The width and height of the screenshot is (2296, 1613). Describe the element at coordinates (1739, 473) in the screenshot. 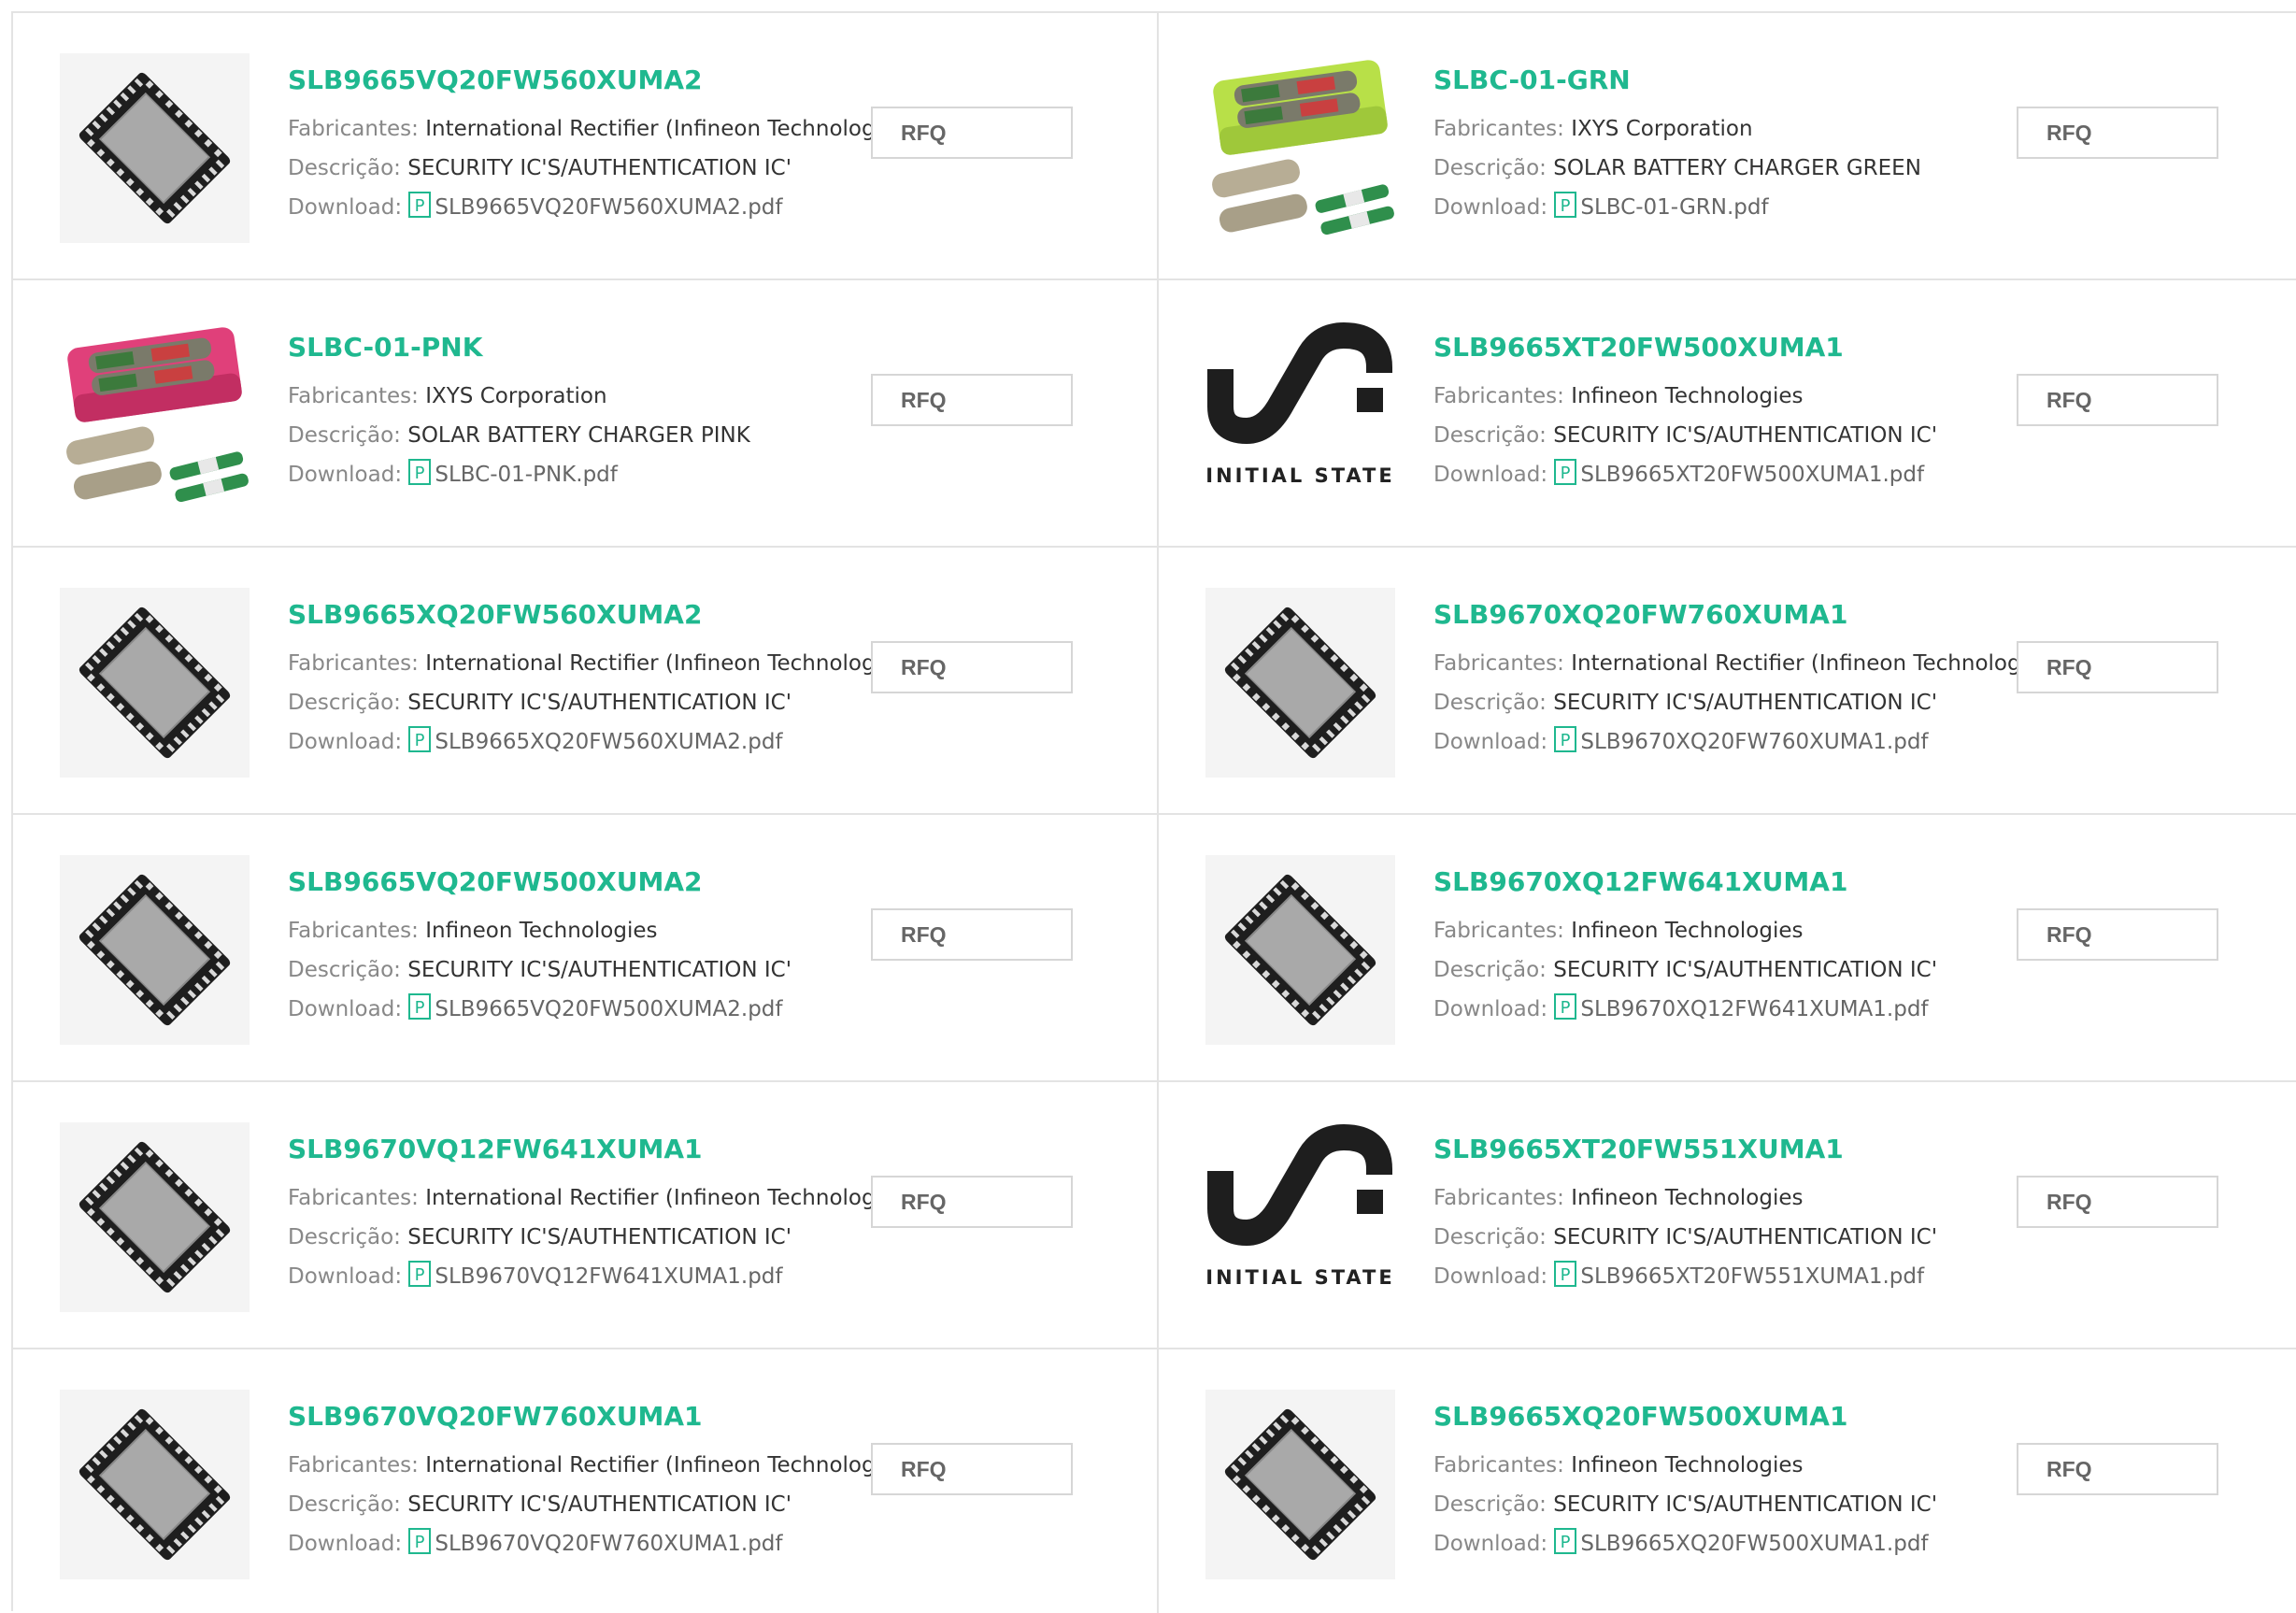

I see `pdf-download-link: P SLB9665XT20FW500XUMA1.pdf` at that location.